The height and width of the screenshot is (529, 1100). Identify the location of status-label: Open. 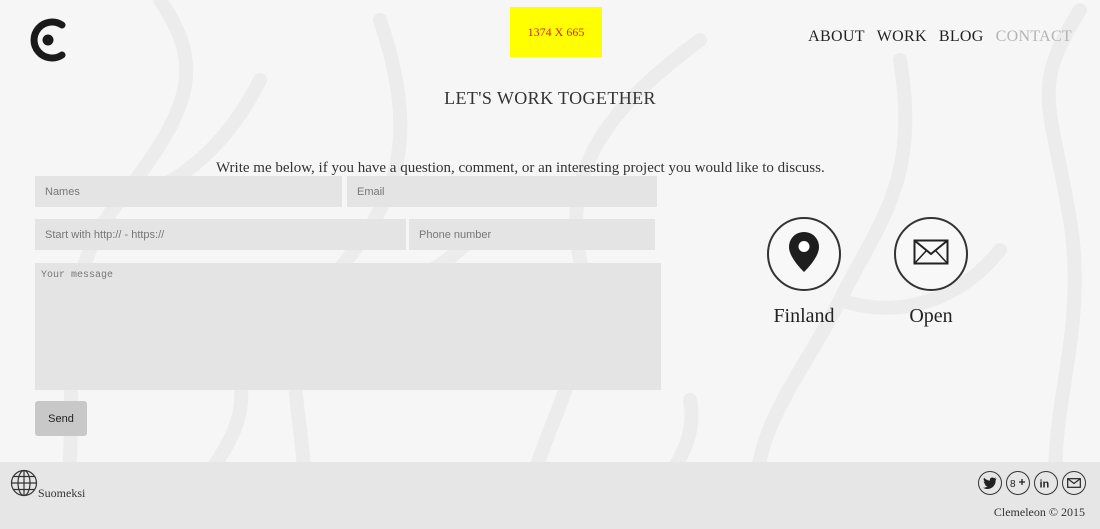
(931, 316).